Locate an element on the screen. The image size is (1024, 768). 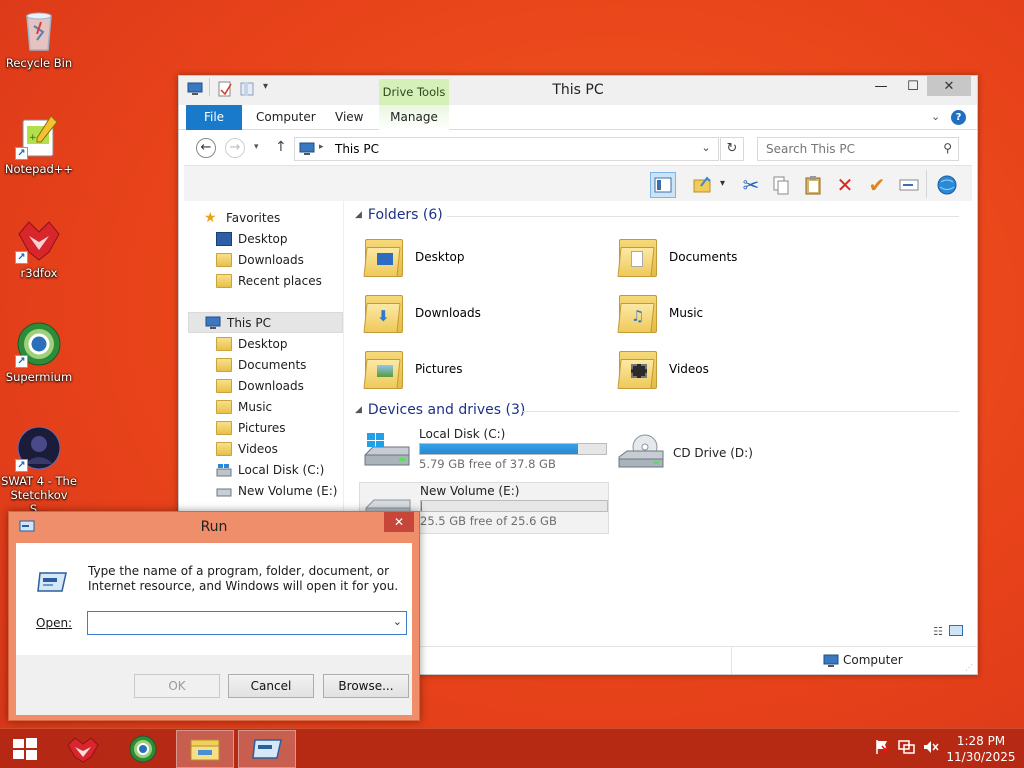
address-bar: ▸ This PC ⌄ is located at coordinates (506, 149).